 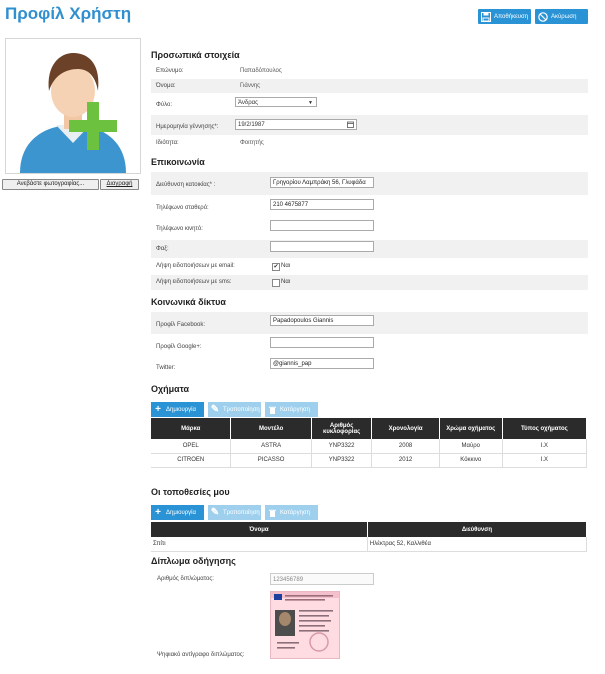 I want to click on column-header: Αριθμός κυκλοφορίας, so click(x=342, y=428).